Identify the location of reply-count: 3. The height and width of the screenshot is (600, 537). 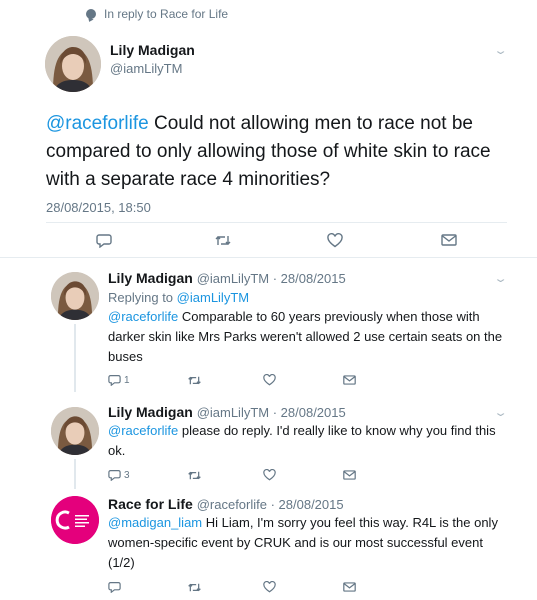
(127, 475).